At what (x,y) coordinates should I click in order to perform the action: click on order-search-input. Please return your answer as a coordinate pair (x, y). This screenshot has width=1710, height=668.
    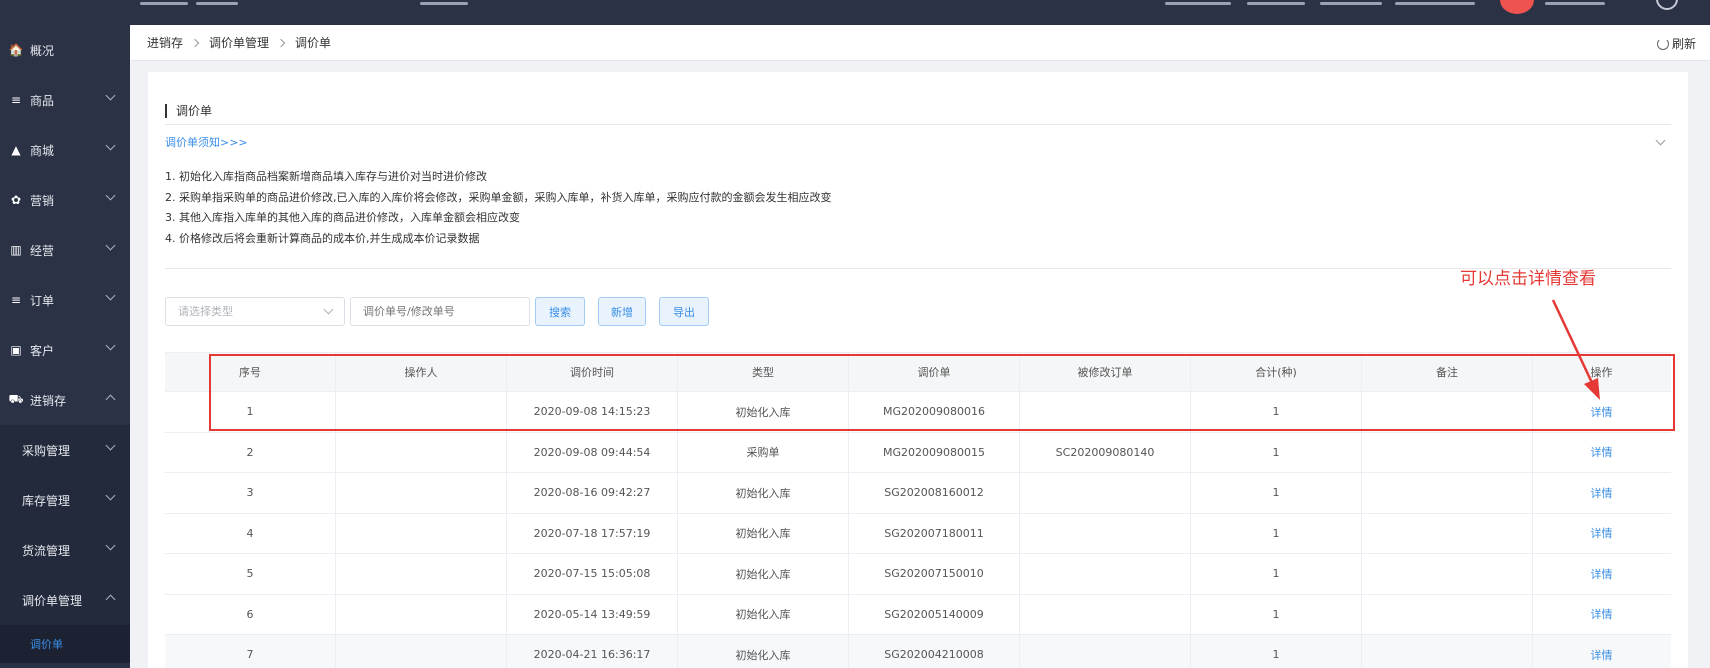
    Looking at the image, I should click on (440, 311).